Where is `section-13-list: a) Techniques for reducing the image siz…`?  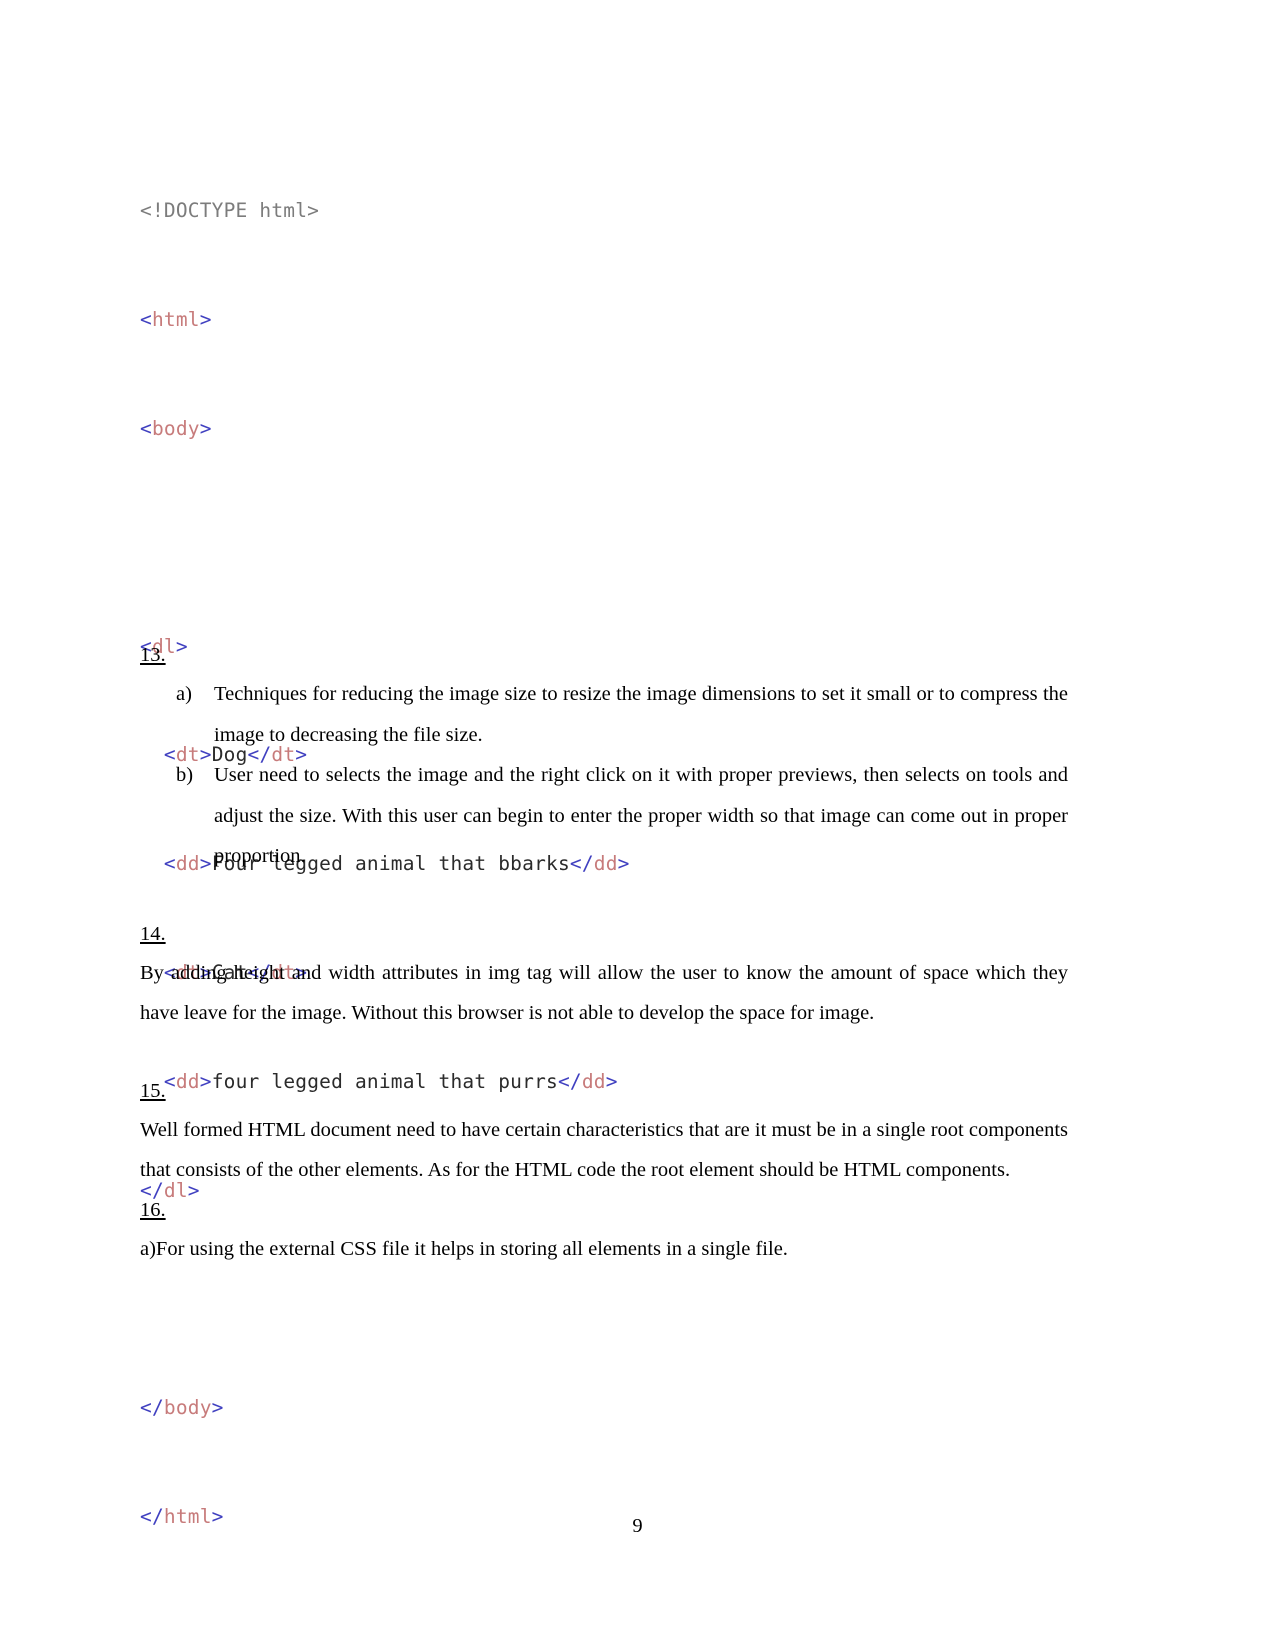
section-13-list: a) Techniques for reducing the image siz… is located at coordinates (604, 775).